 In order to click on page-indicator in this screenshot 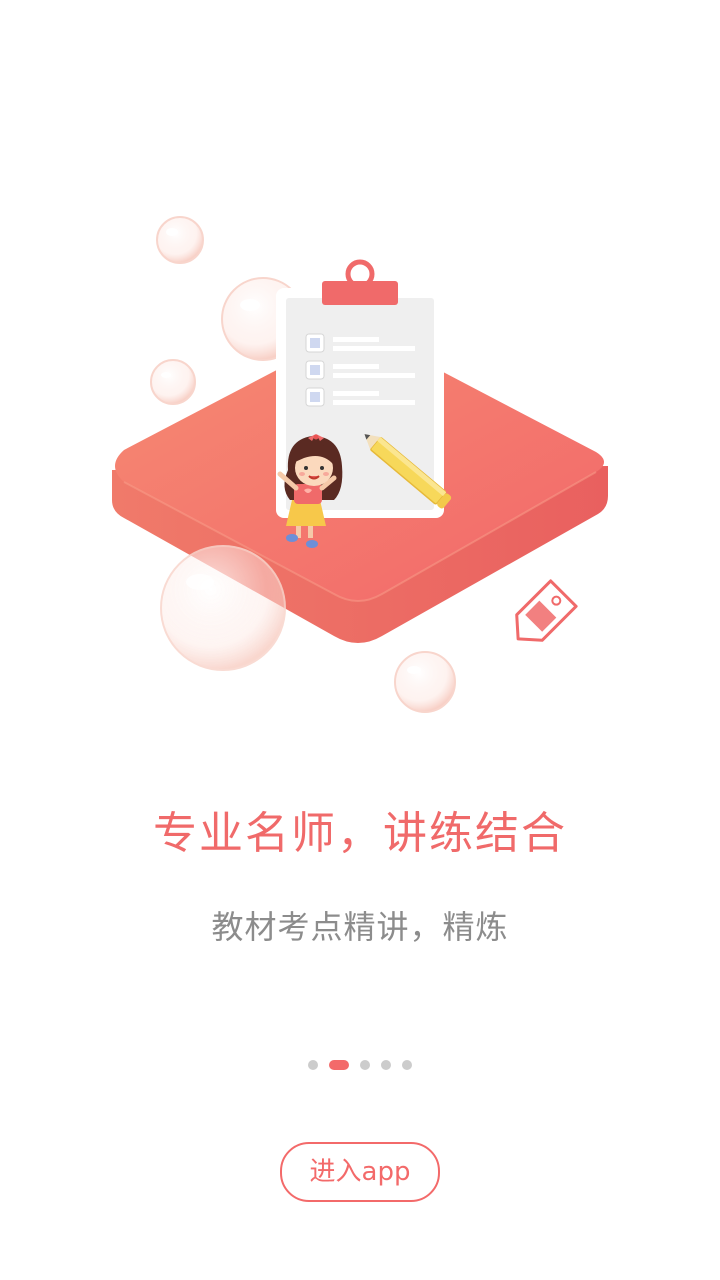, I will do `click(360, 1065)`.